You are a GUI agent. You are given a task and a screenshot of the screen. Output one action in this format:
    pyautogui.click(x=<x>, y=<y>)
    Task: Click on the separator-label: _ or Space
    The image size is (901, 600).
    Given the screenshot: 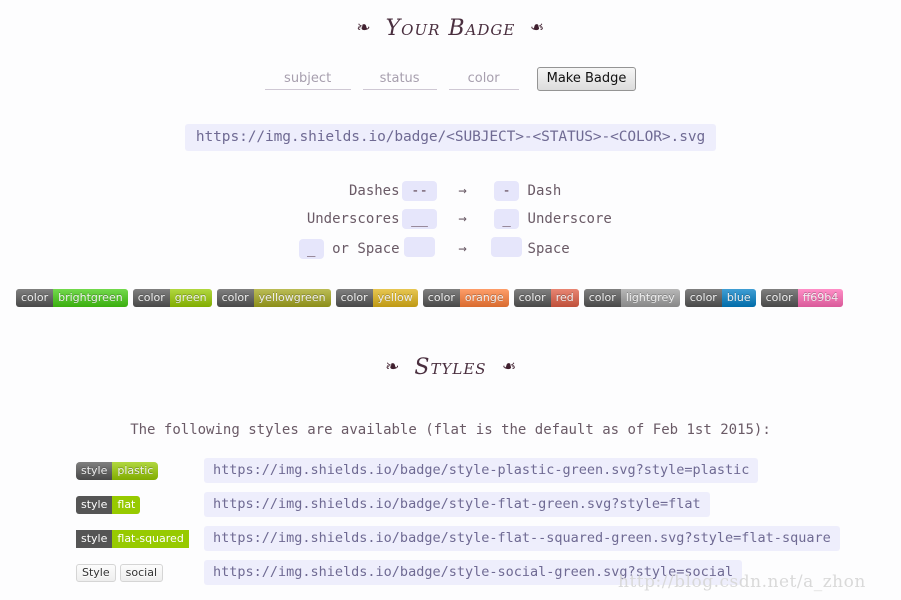 What is the action you would take?
    pyautogui.click(x=320, y=249)
    